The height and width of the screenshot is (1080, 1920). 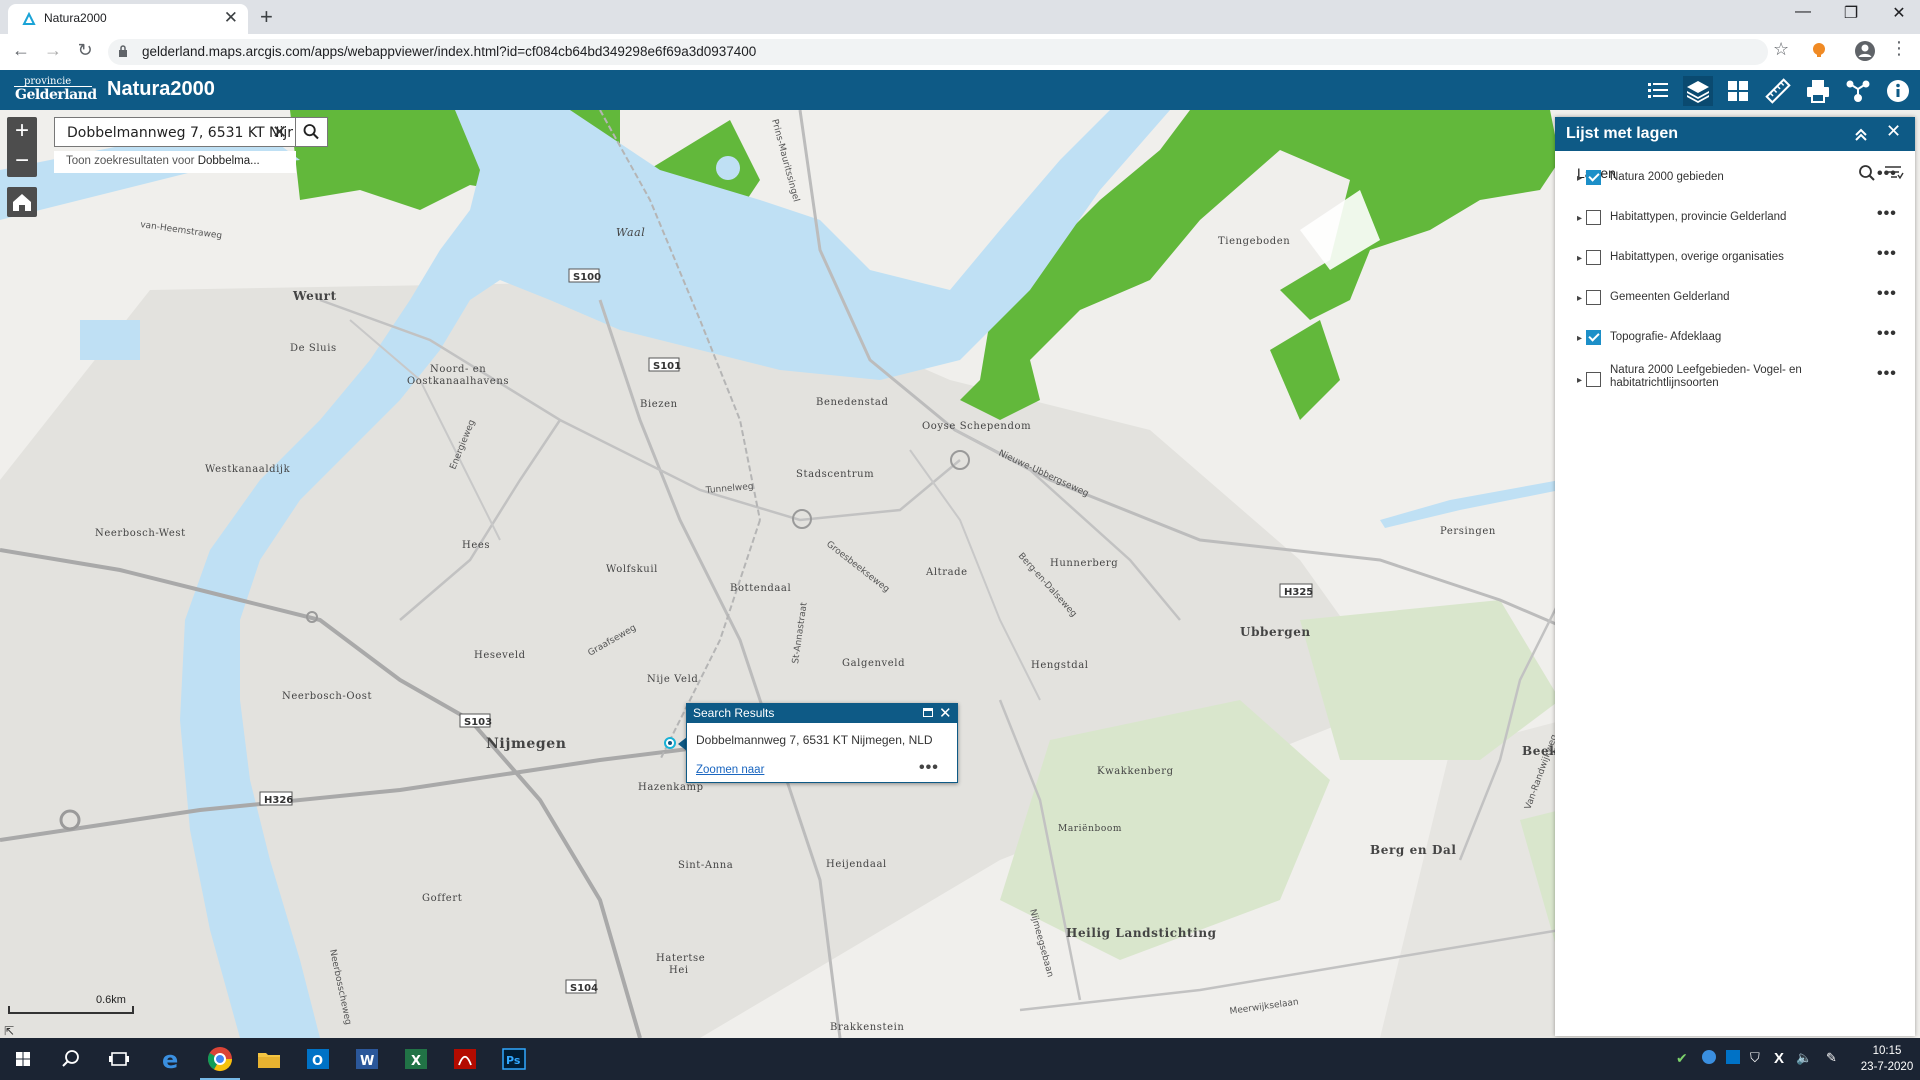 What do you see at coordinates (1804, 1058) in the screenshot?
I see `volume-icon: 🔈` at bounding box center [1804, 1058].